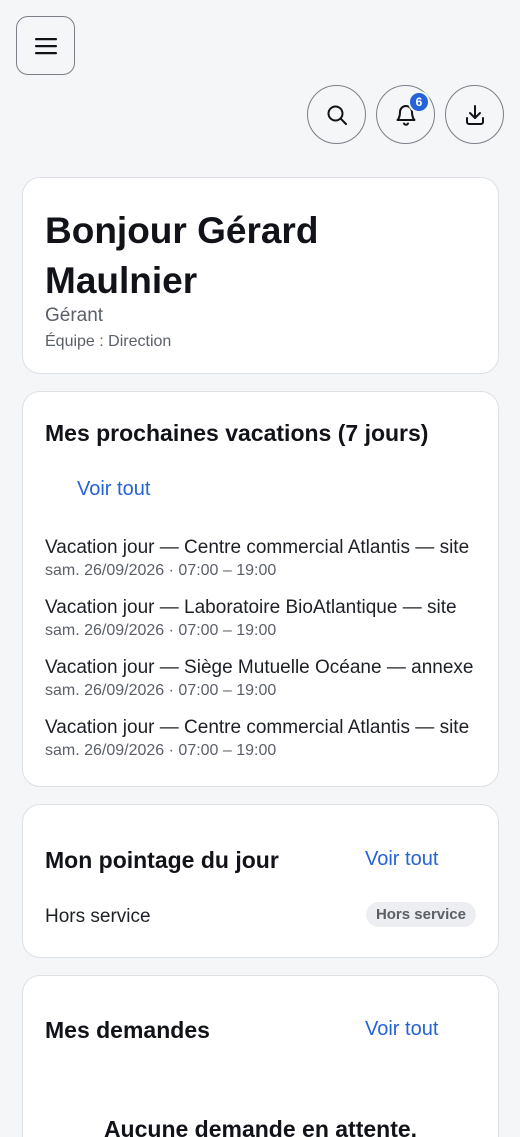  I want to click on menu-button, so click(45, 45).